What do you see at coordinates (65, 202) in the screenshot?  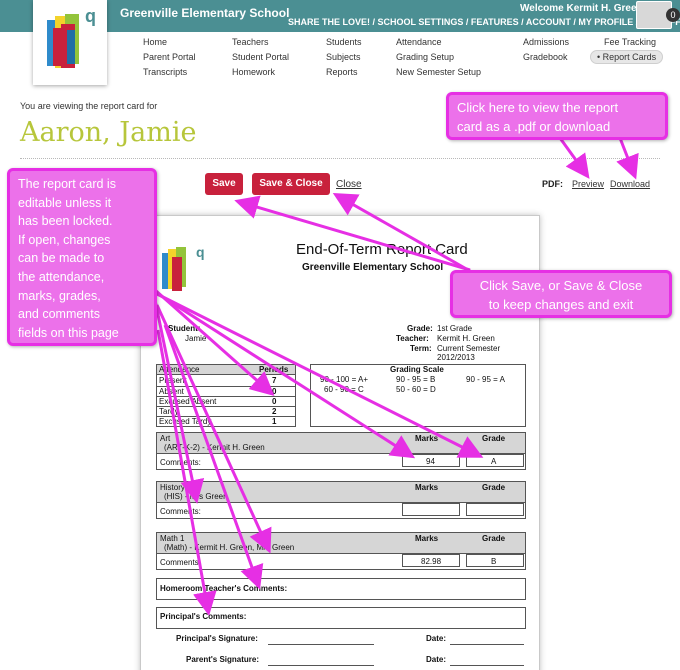 I see `callout-line: editable unless it` at bounding box center [65, 202].